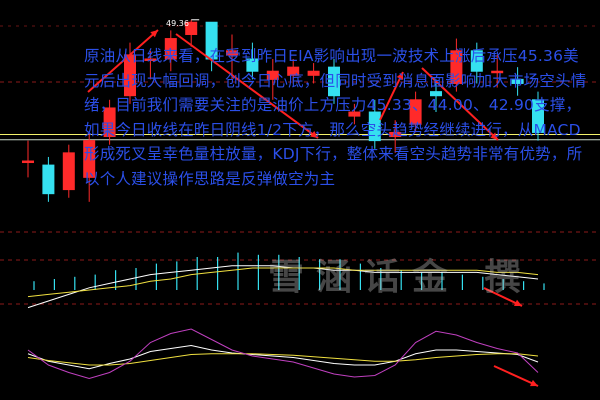 The image size is (600, 400). Describe the element at coordinates (516, 376) in the screenshot. I see `kdj-arrow-down` at that location.